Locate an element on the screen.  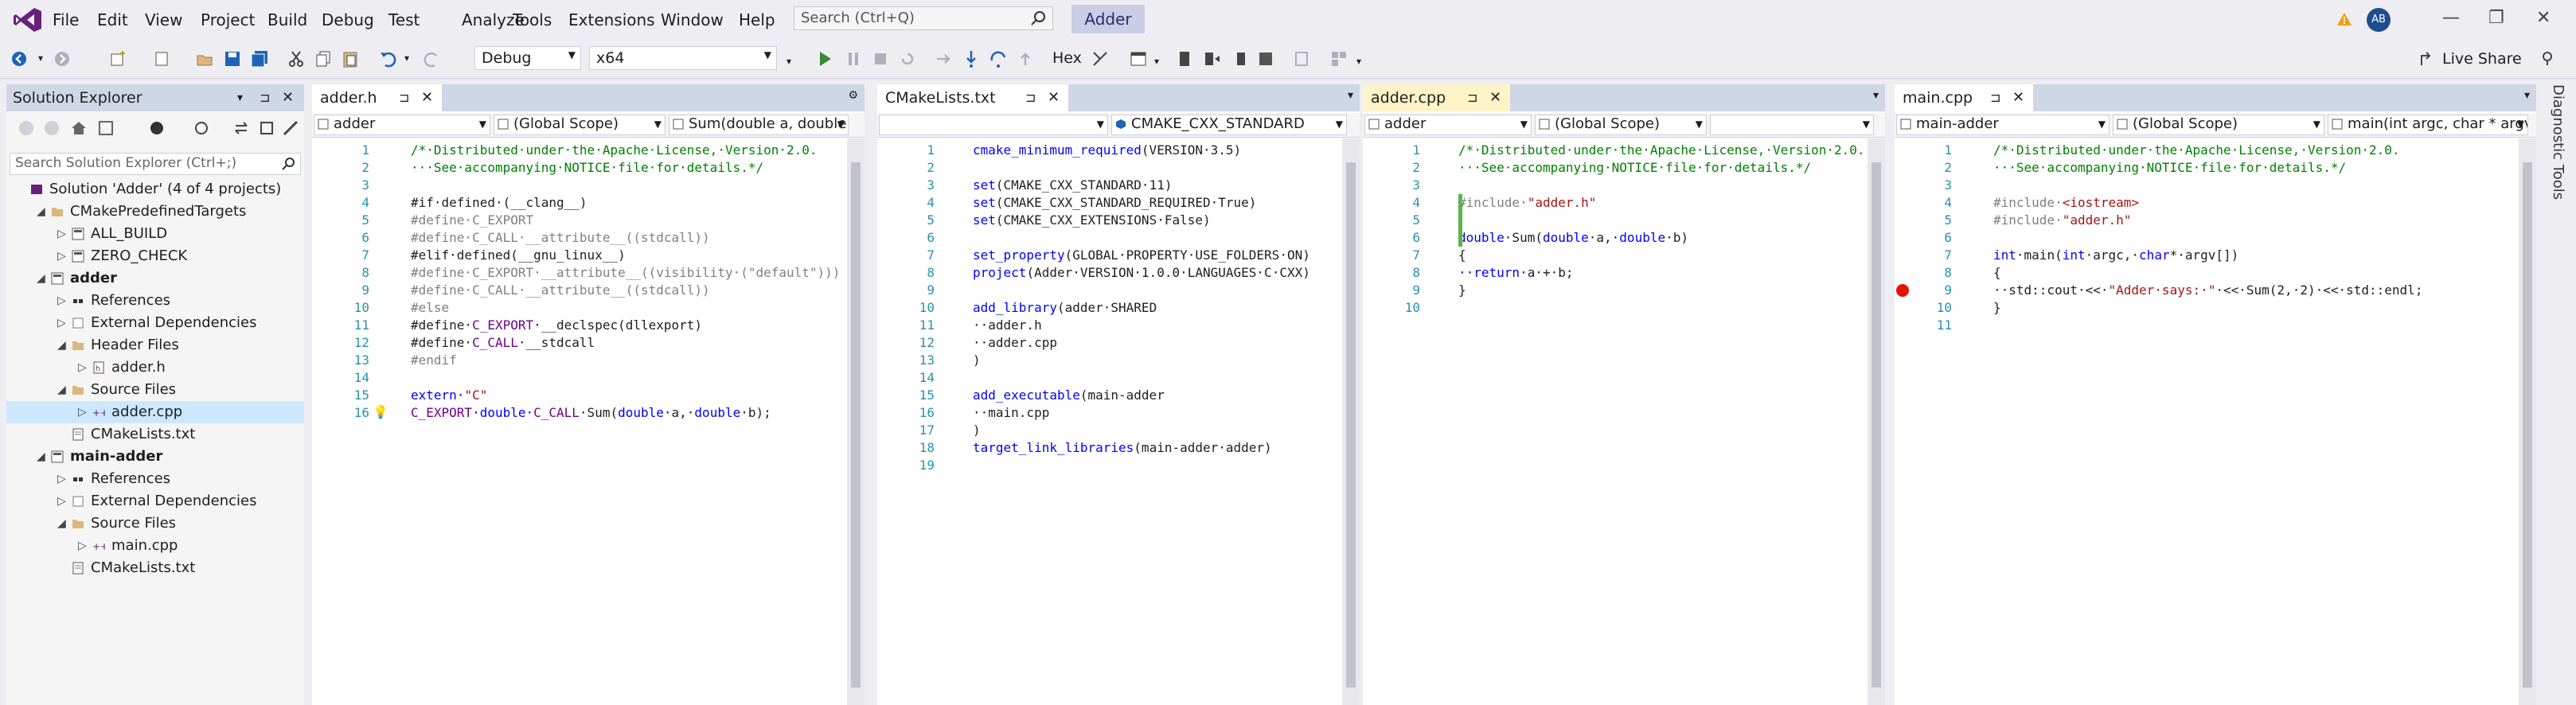
menu-build: Build is located at coordinates (287, 20).